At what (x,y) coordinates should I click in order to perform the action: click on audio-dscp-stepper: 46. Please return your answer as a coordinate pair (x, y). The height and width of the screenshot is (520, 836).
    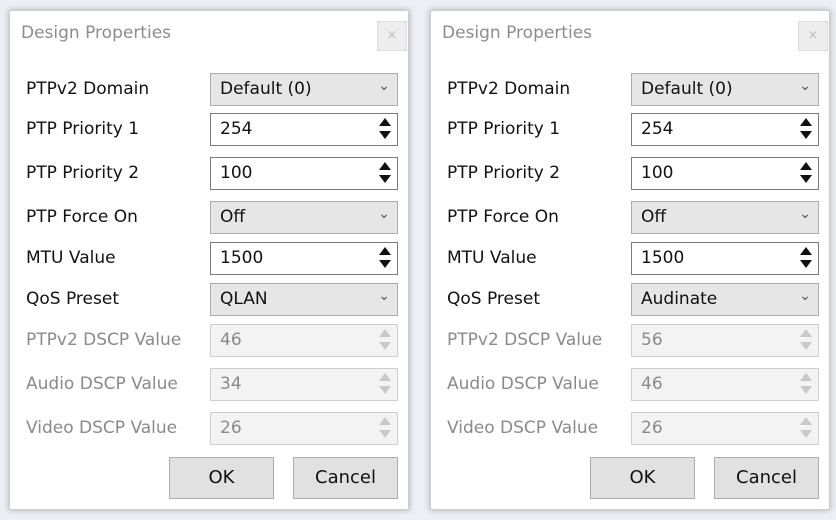
    Looking at the image, I should click on (725, 384).